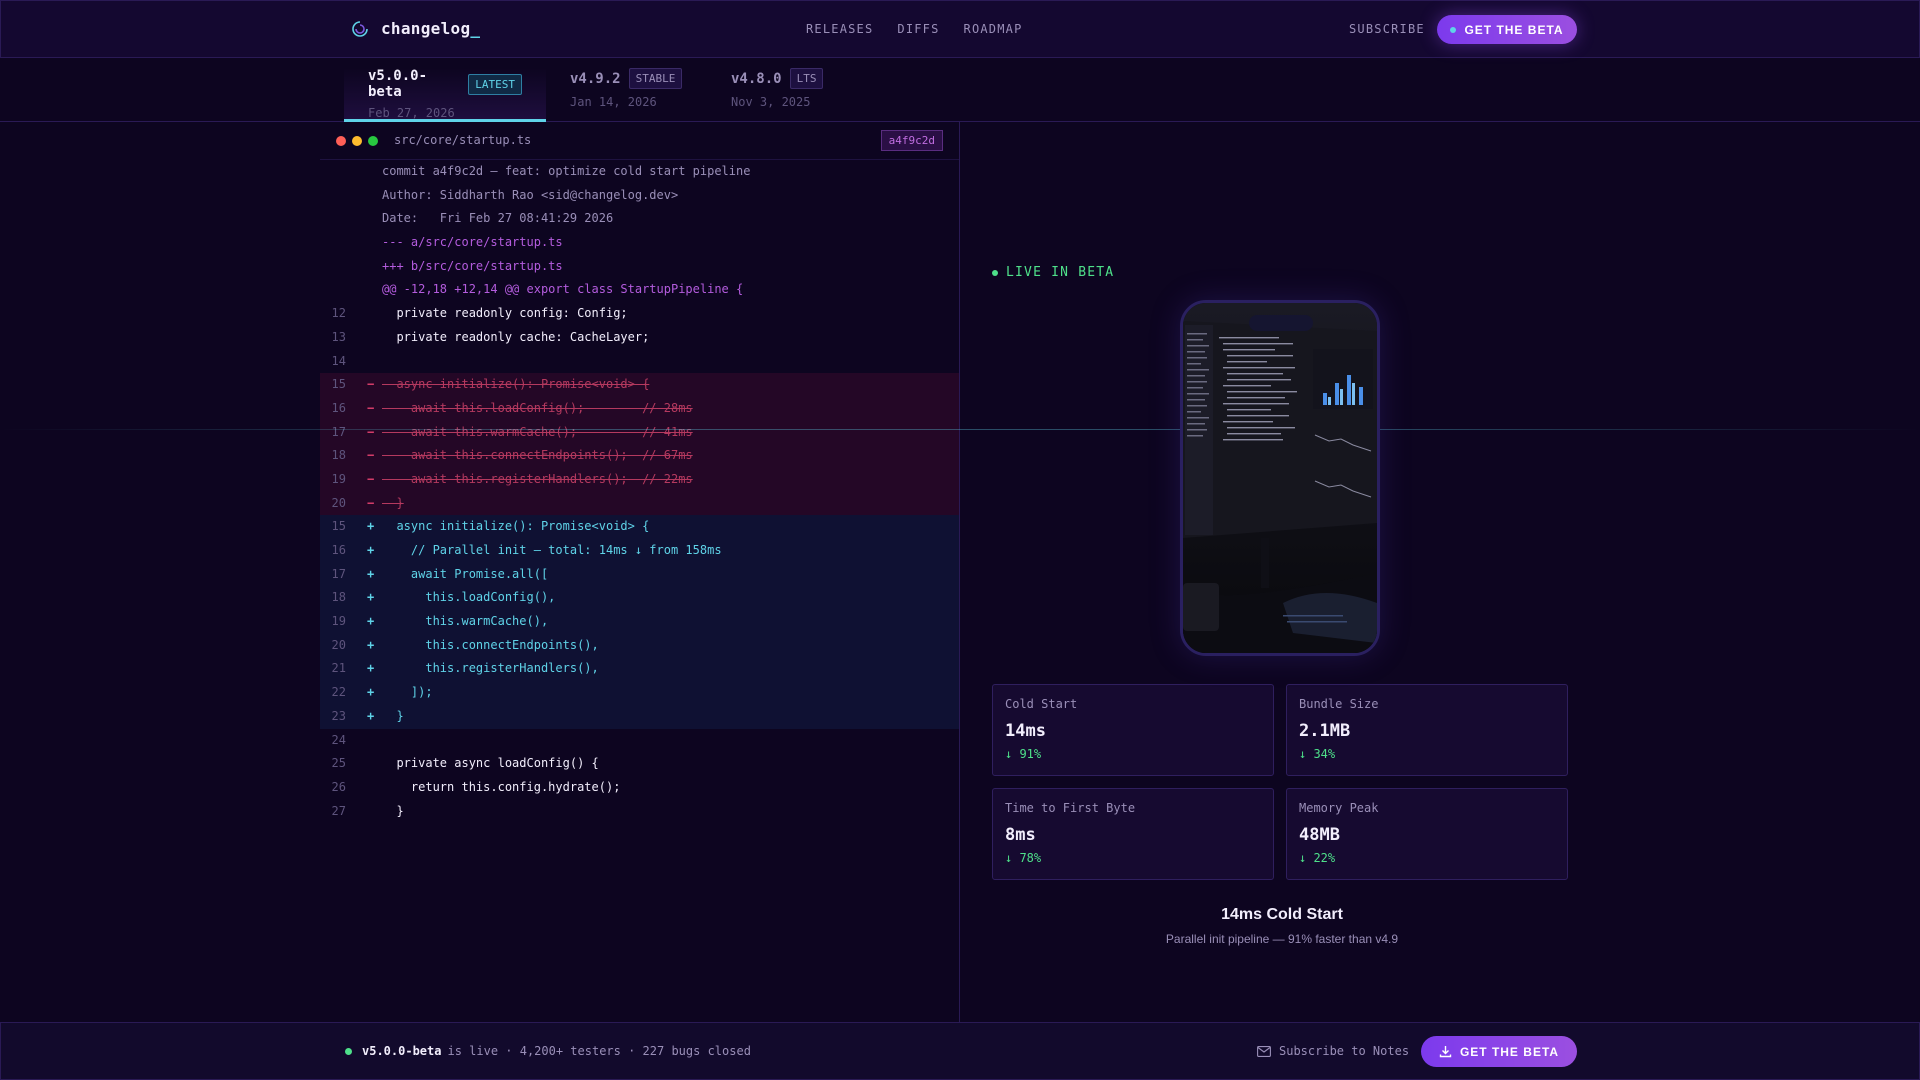 This screenshot has height=1080, width=1920. What do you see at coordinates (639, 219) in the screenshot?
I see `diff-line-meta: Date: Fri Feb 27 08:41:29 2026` at bounding box center [639, 219].